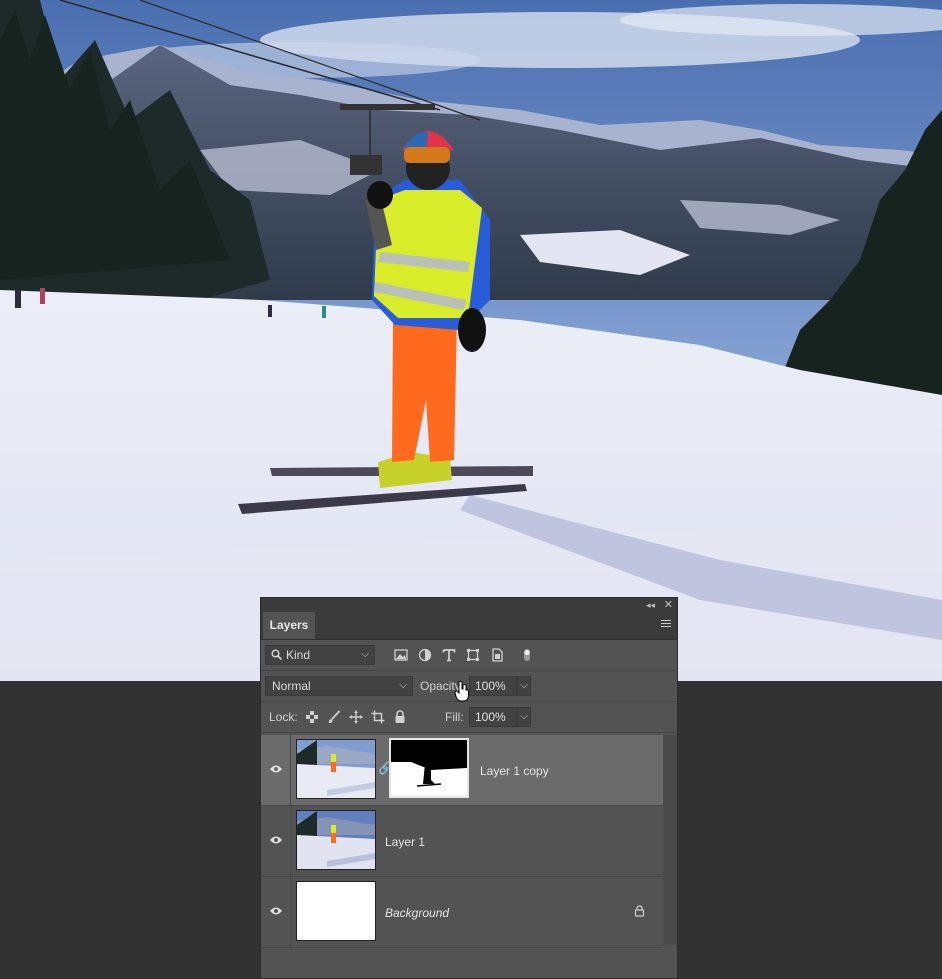 This screenshot has height=979, width=942. Describe the element at coordinates (527, 655) in the screenshot. I see `filter-toggle-icon` at that location.